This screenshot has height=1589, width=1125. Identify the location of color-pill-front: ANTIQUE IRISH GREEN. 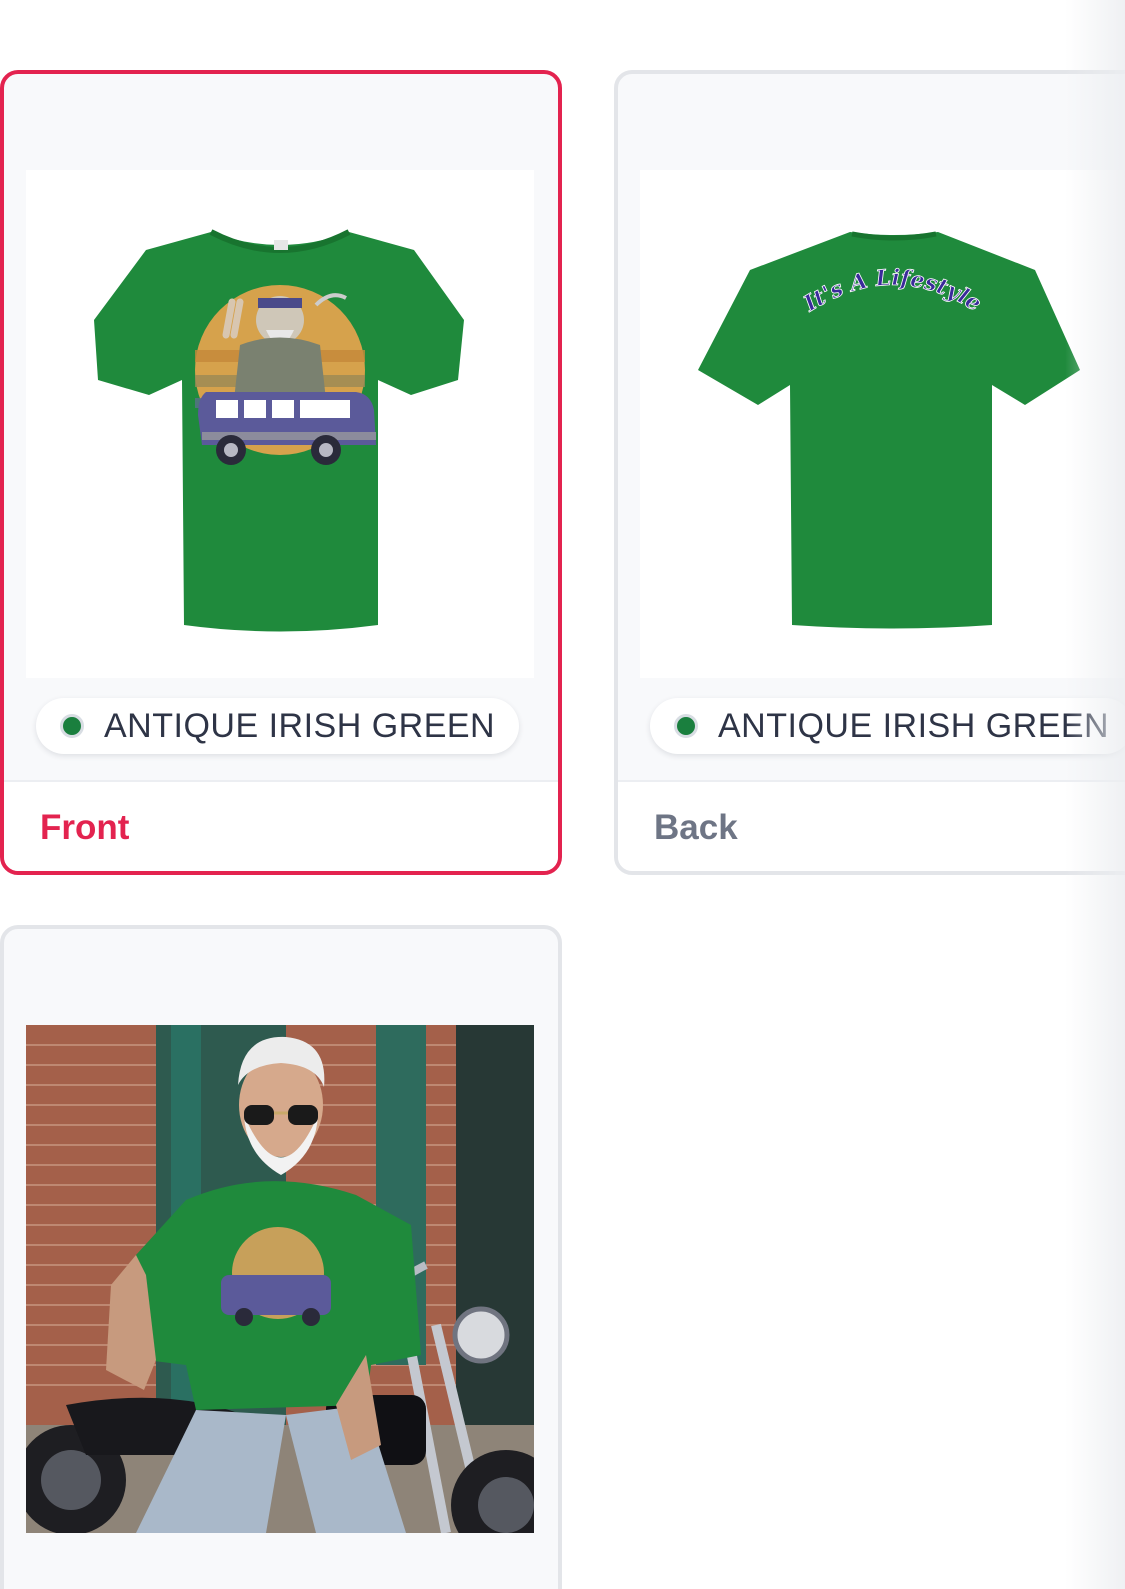
(278, 726).